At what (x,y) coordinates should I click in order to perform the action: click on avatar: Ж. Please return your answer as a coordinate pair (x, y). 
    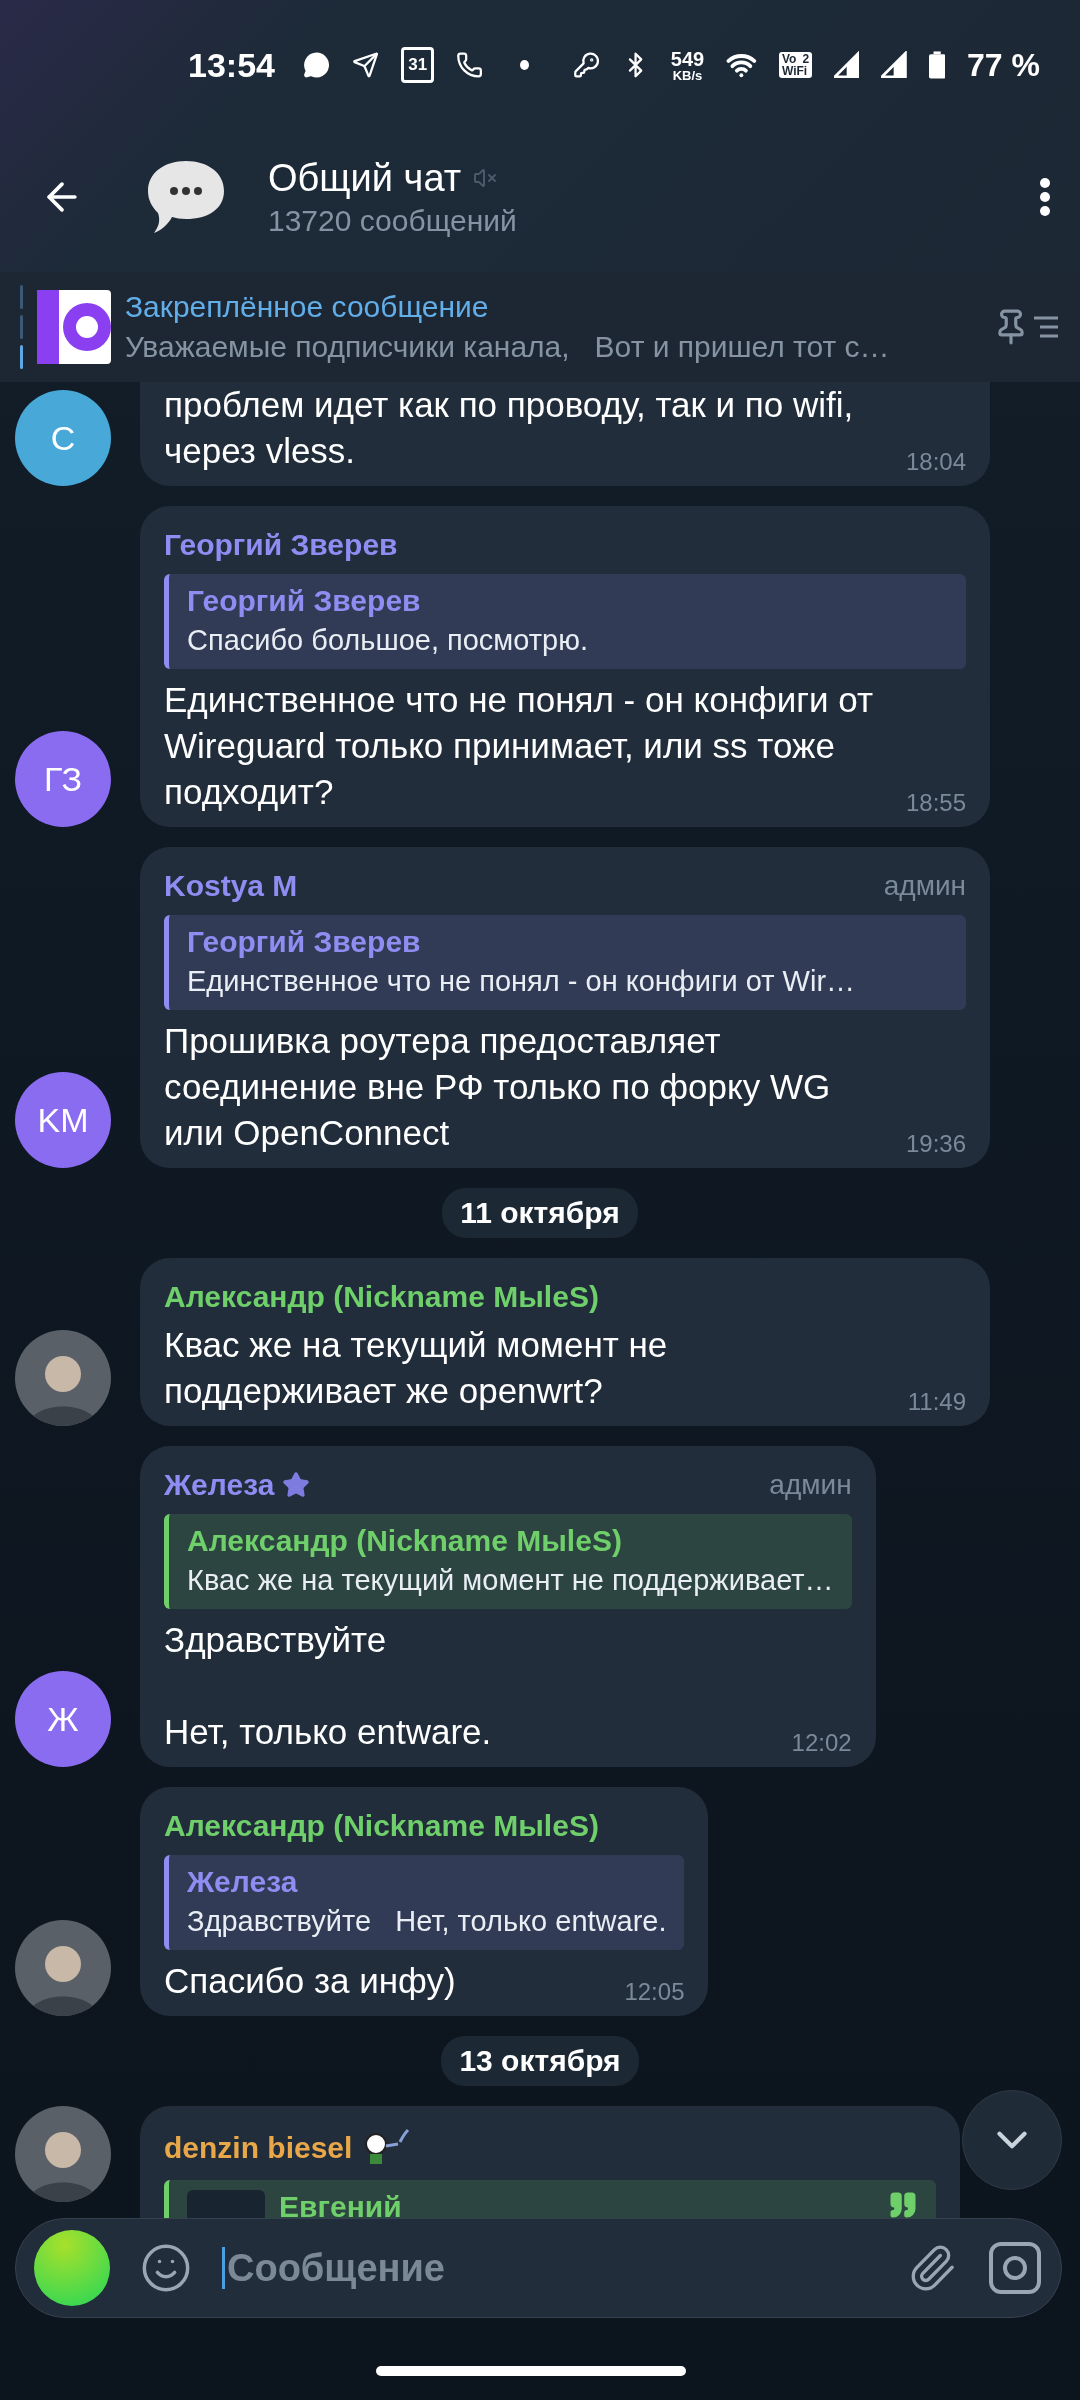
    Looking at the image, I should click on (63, 1719).